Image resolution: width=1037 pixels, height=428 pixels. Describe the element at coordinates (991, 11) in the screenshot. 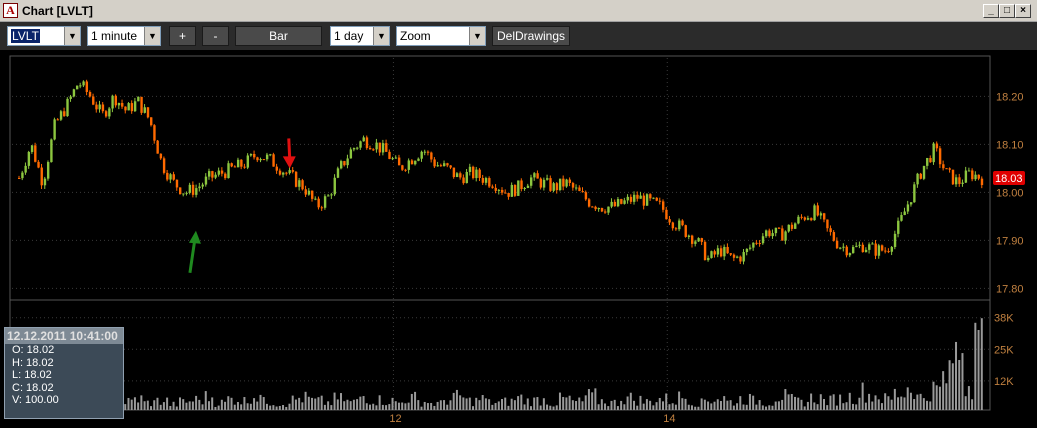

I see `minimize-button: _` at that location.